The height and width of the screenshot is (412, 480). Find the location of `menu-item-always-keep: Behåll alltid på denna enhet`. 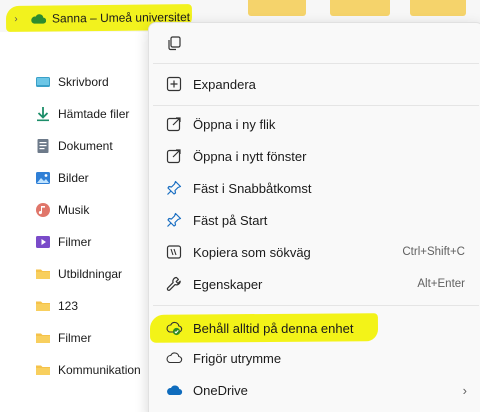

menu-item-always-keep: Behåll alltid på denna enhet is located at coordinates (316, 328).